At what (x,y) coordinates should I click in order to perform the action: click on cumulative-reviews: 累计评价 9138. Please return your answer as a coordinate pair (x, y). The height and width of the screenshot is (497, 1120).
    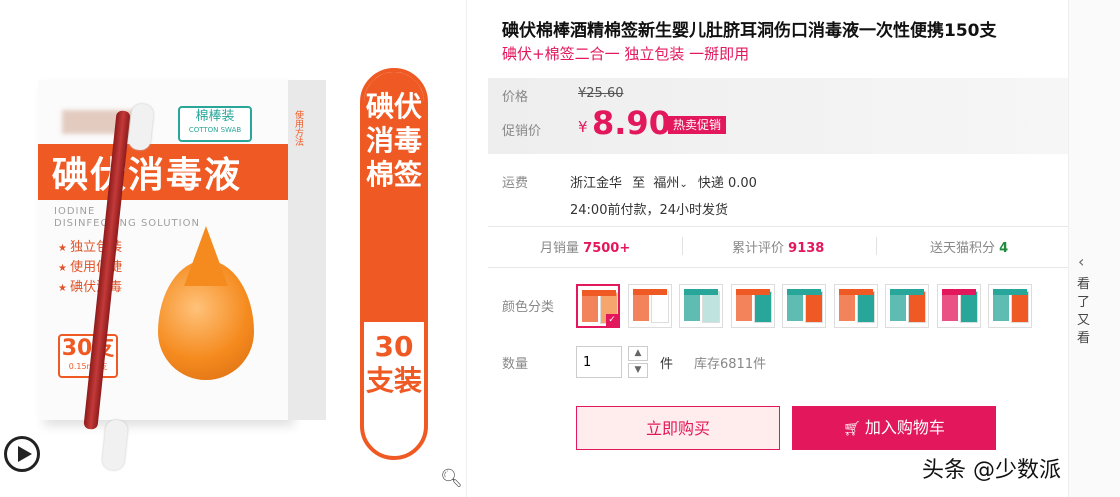
    Looking at the image, I should click on (778, 246).